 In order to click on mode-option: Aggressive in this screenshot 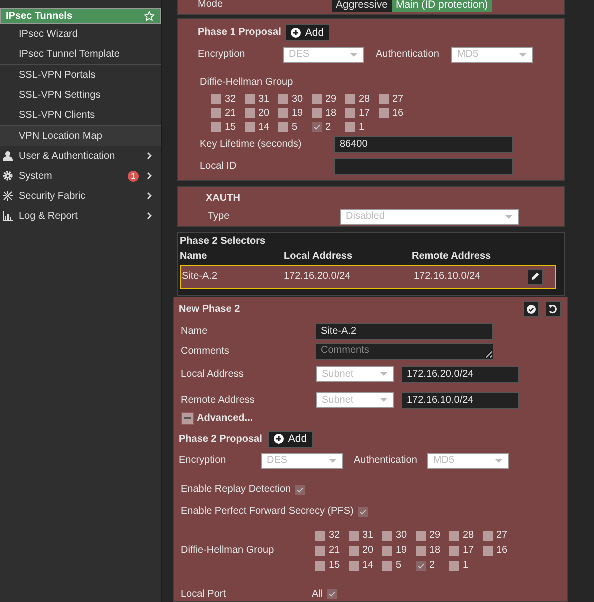, I will do `click(362, 6)`.